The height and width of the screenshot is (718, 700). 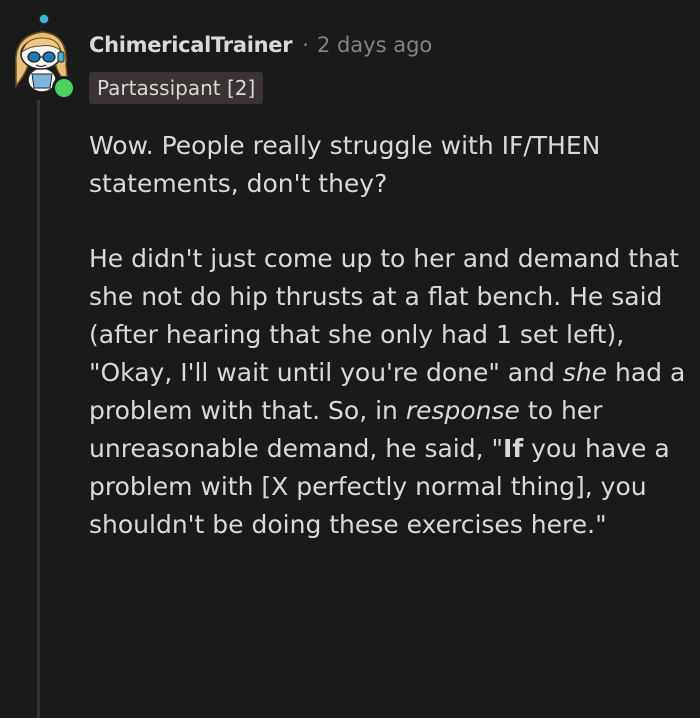 What do you see at coordinates (462, 410) in the screenshot?
I see `emphasis-text: response` at bounding box center [462, 410].